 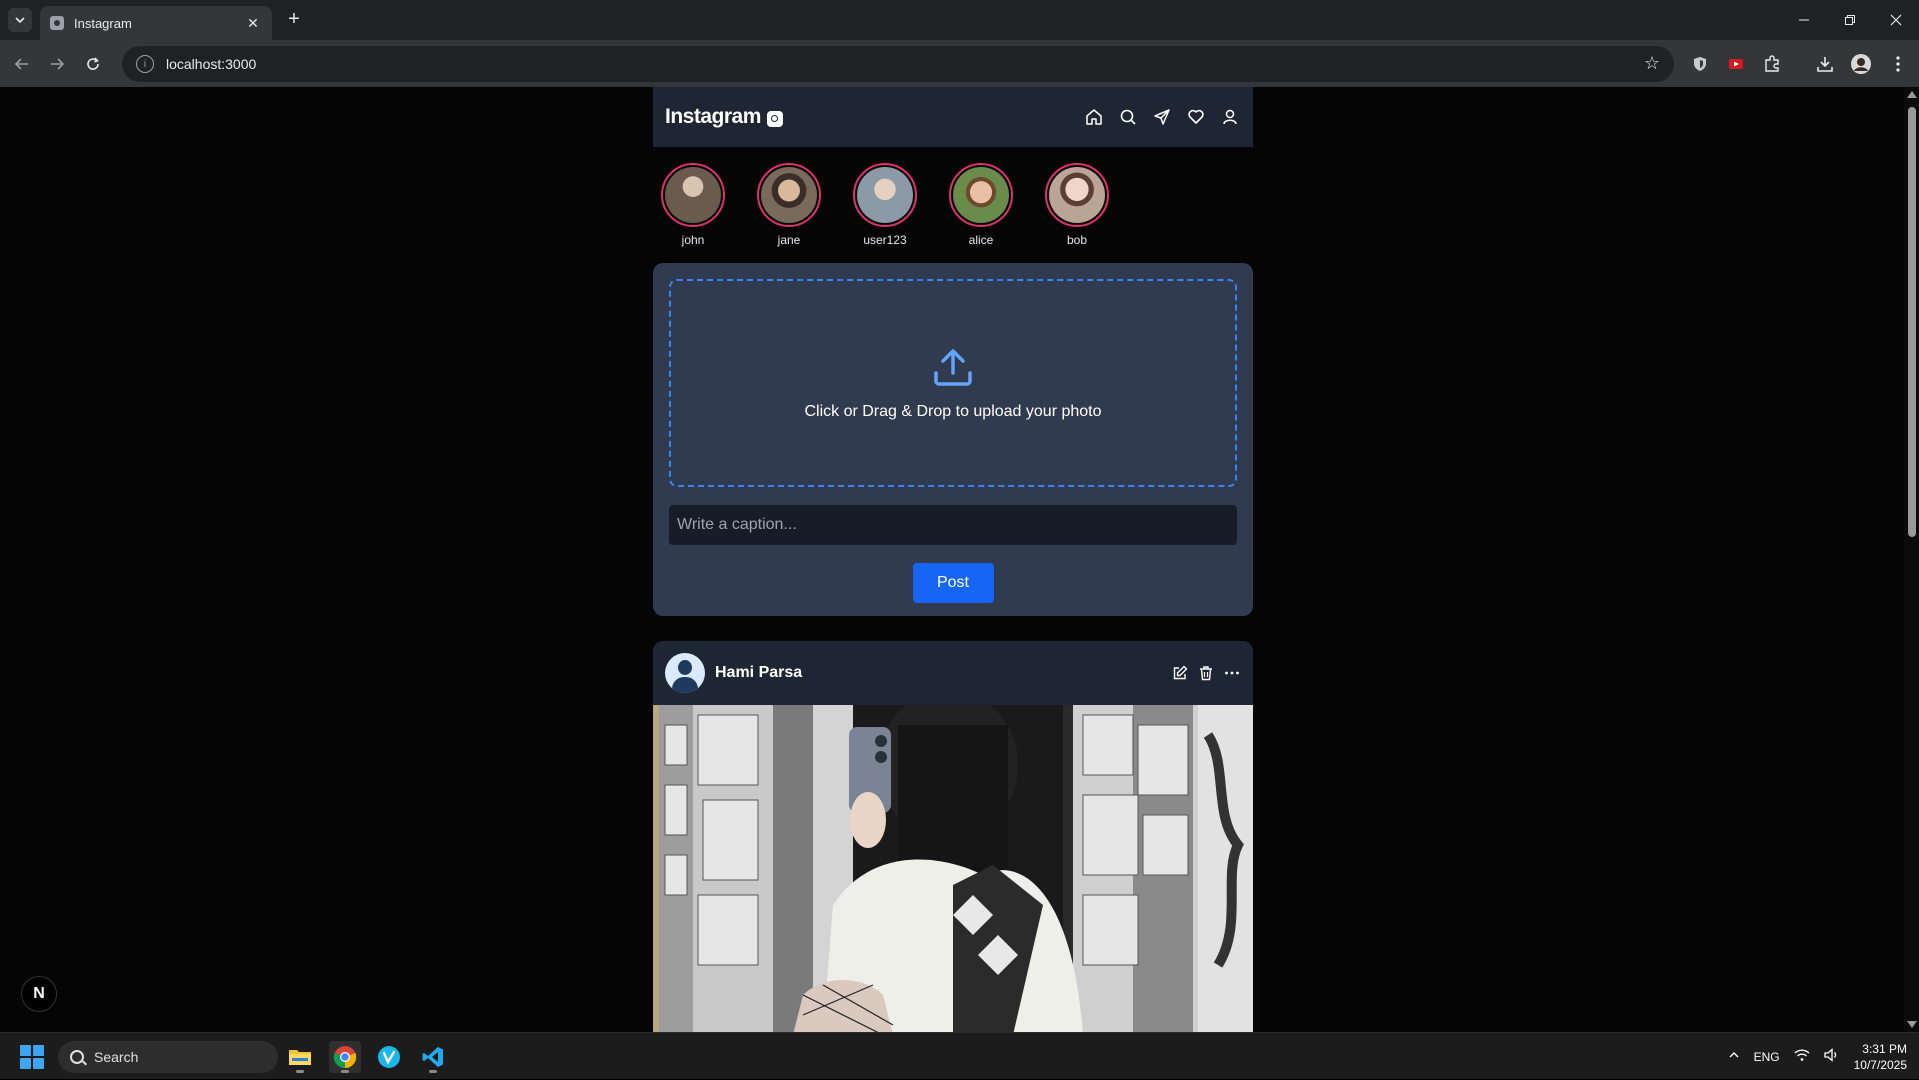 What do you see at coordinates (116, 1057) in the screenshot?
I see `taskbar-search-label: Search` at bounding box center [116, 1057].